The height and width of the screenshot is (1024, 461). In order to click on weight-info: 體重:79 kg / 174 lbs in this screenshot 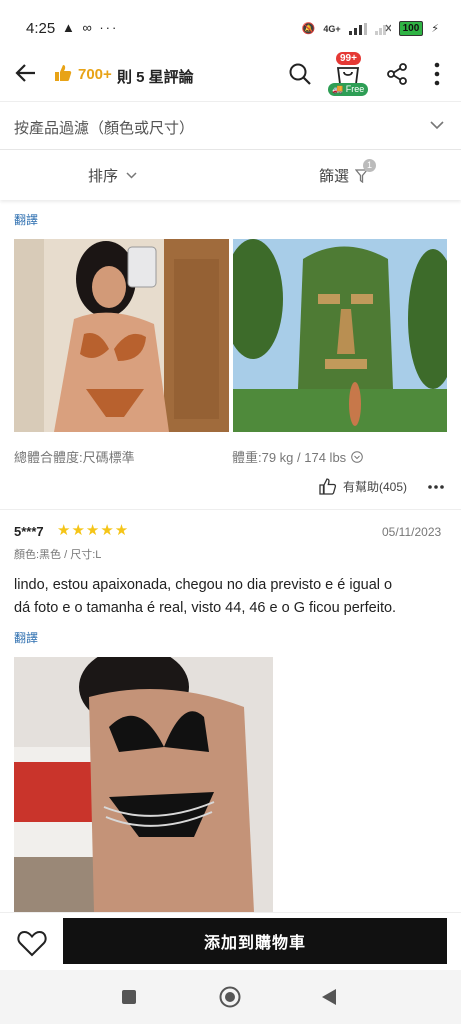, I will do `click(289, 457)`.